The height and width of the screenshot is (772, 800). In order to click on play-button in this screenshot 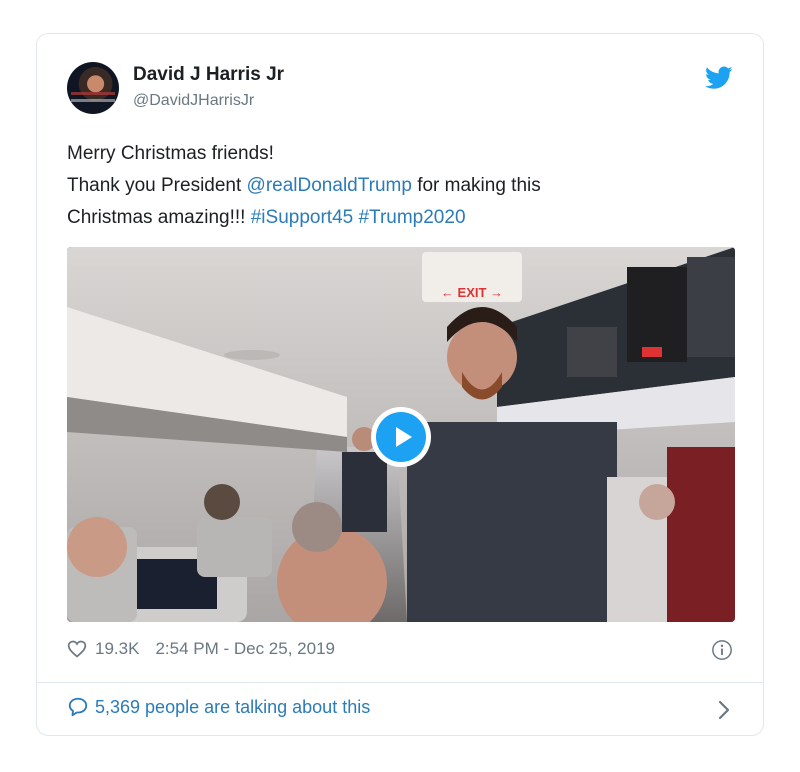, I will do `click(401, 437)`.